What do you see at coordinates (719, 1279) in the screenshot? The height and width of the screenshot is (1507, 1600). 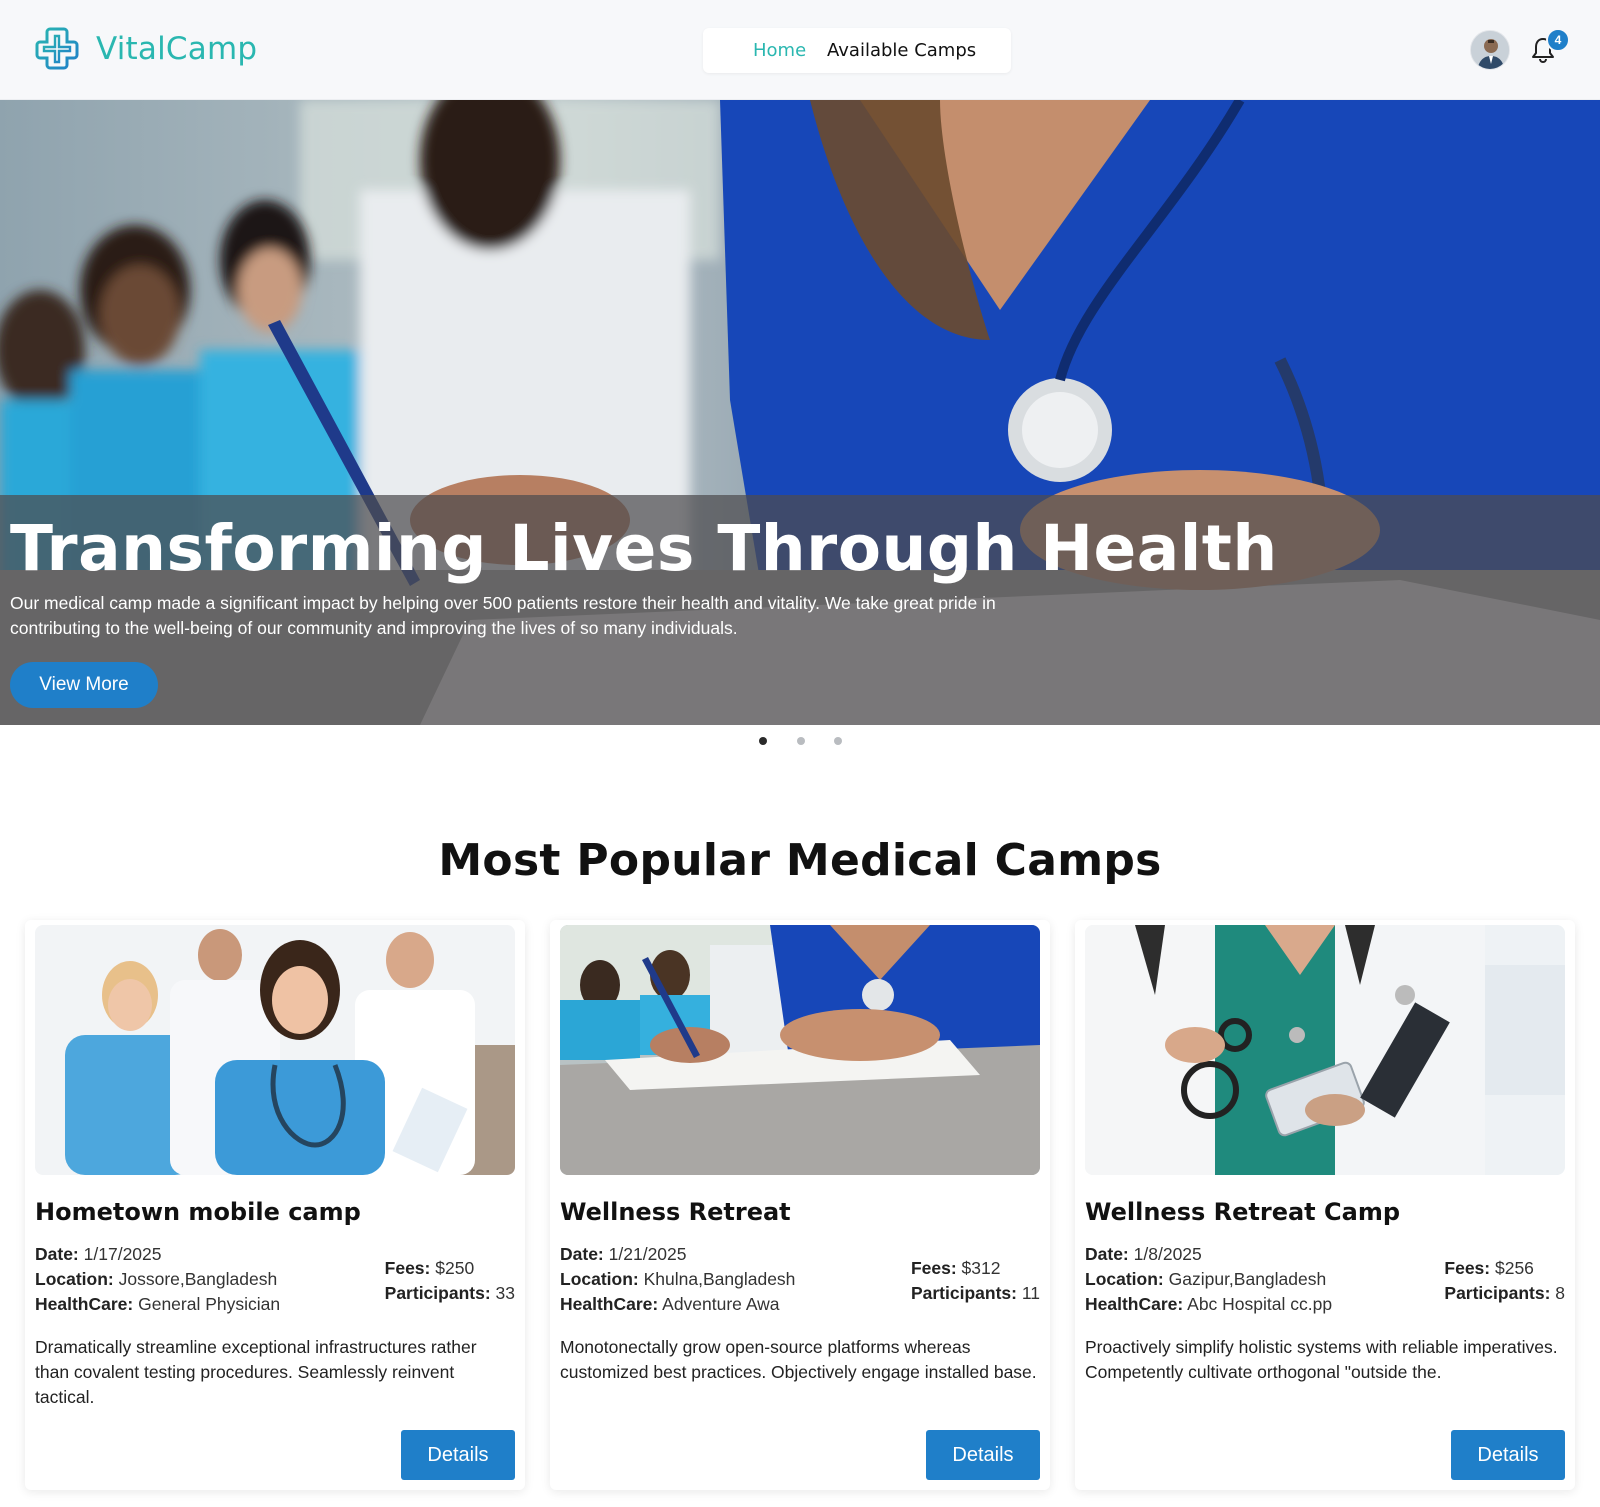 I see `camp-location: Khulna,Bangladesh` at bounding box center [719, 1279].